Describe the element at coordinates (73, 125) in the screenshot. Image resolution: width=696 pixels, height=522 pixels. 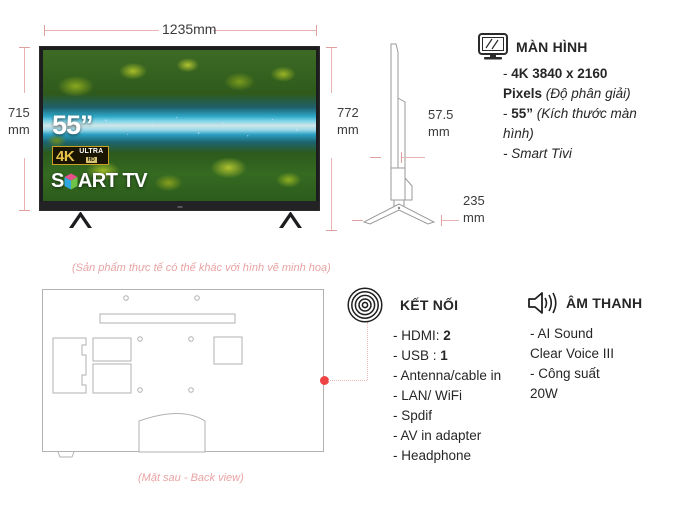
I see `screen-size-badge: 55”` at that location.